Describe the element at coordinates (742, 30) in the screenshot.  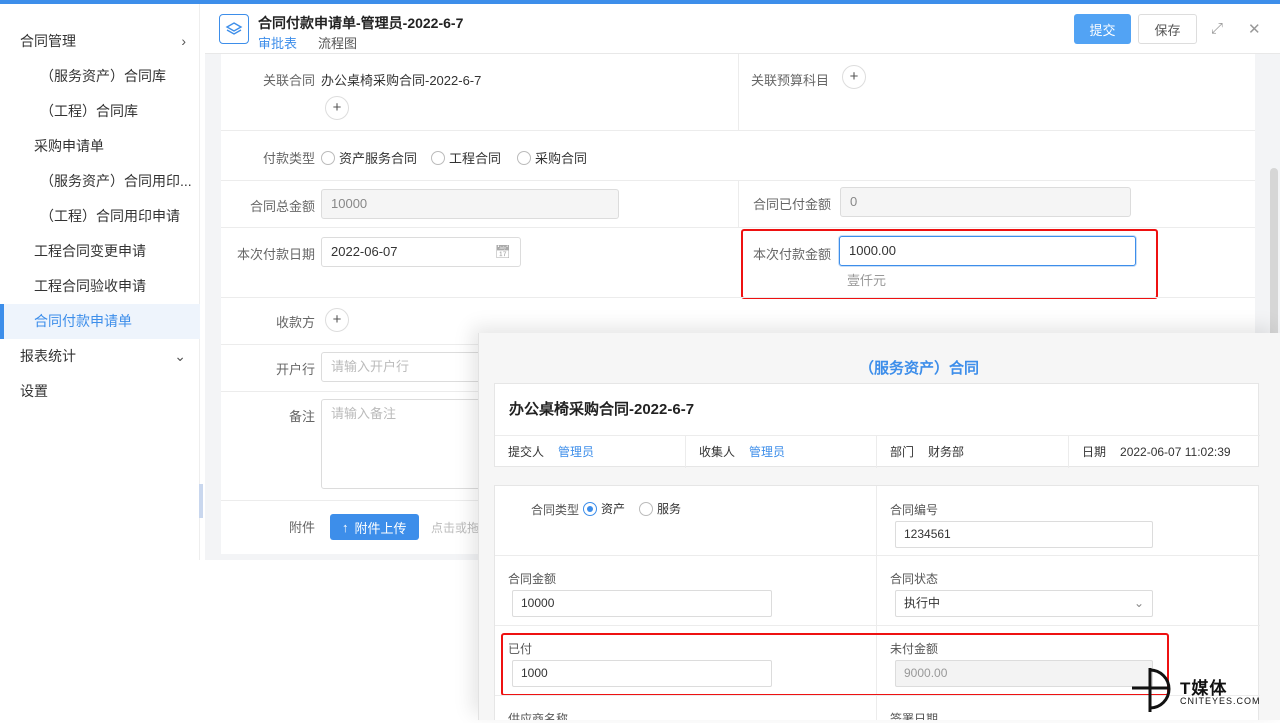
I see `document-header: 合同付款申请单-管理员-2022-6-7 审批表 流程图 提交 保存 ⤢ ✕` at that location.